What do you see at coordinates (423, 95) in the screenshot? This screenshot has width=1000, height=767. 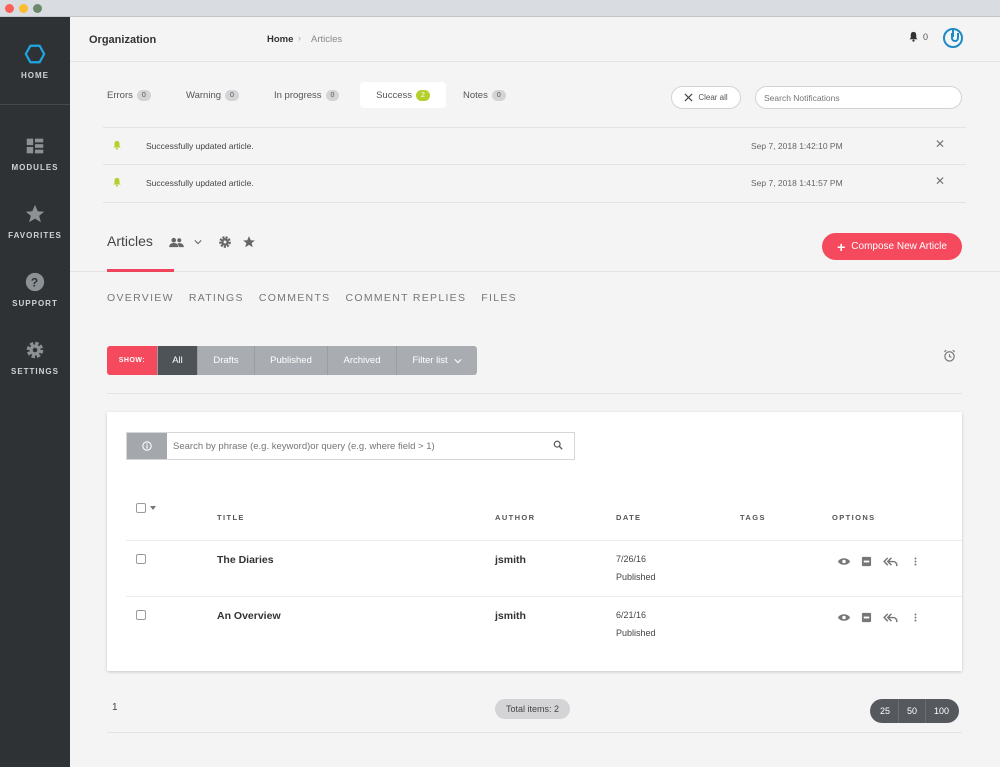 I see `count-badge: 2` at bounding box center [423, 95].